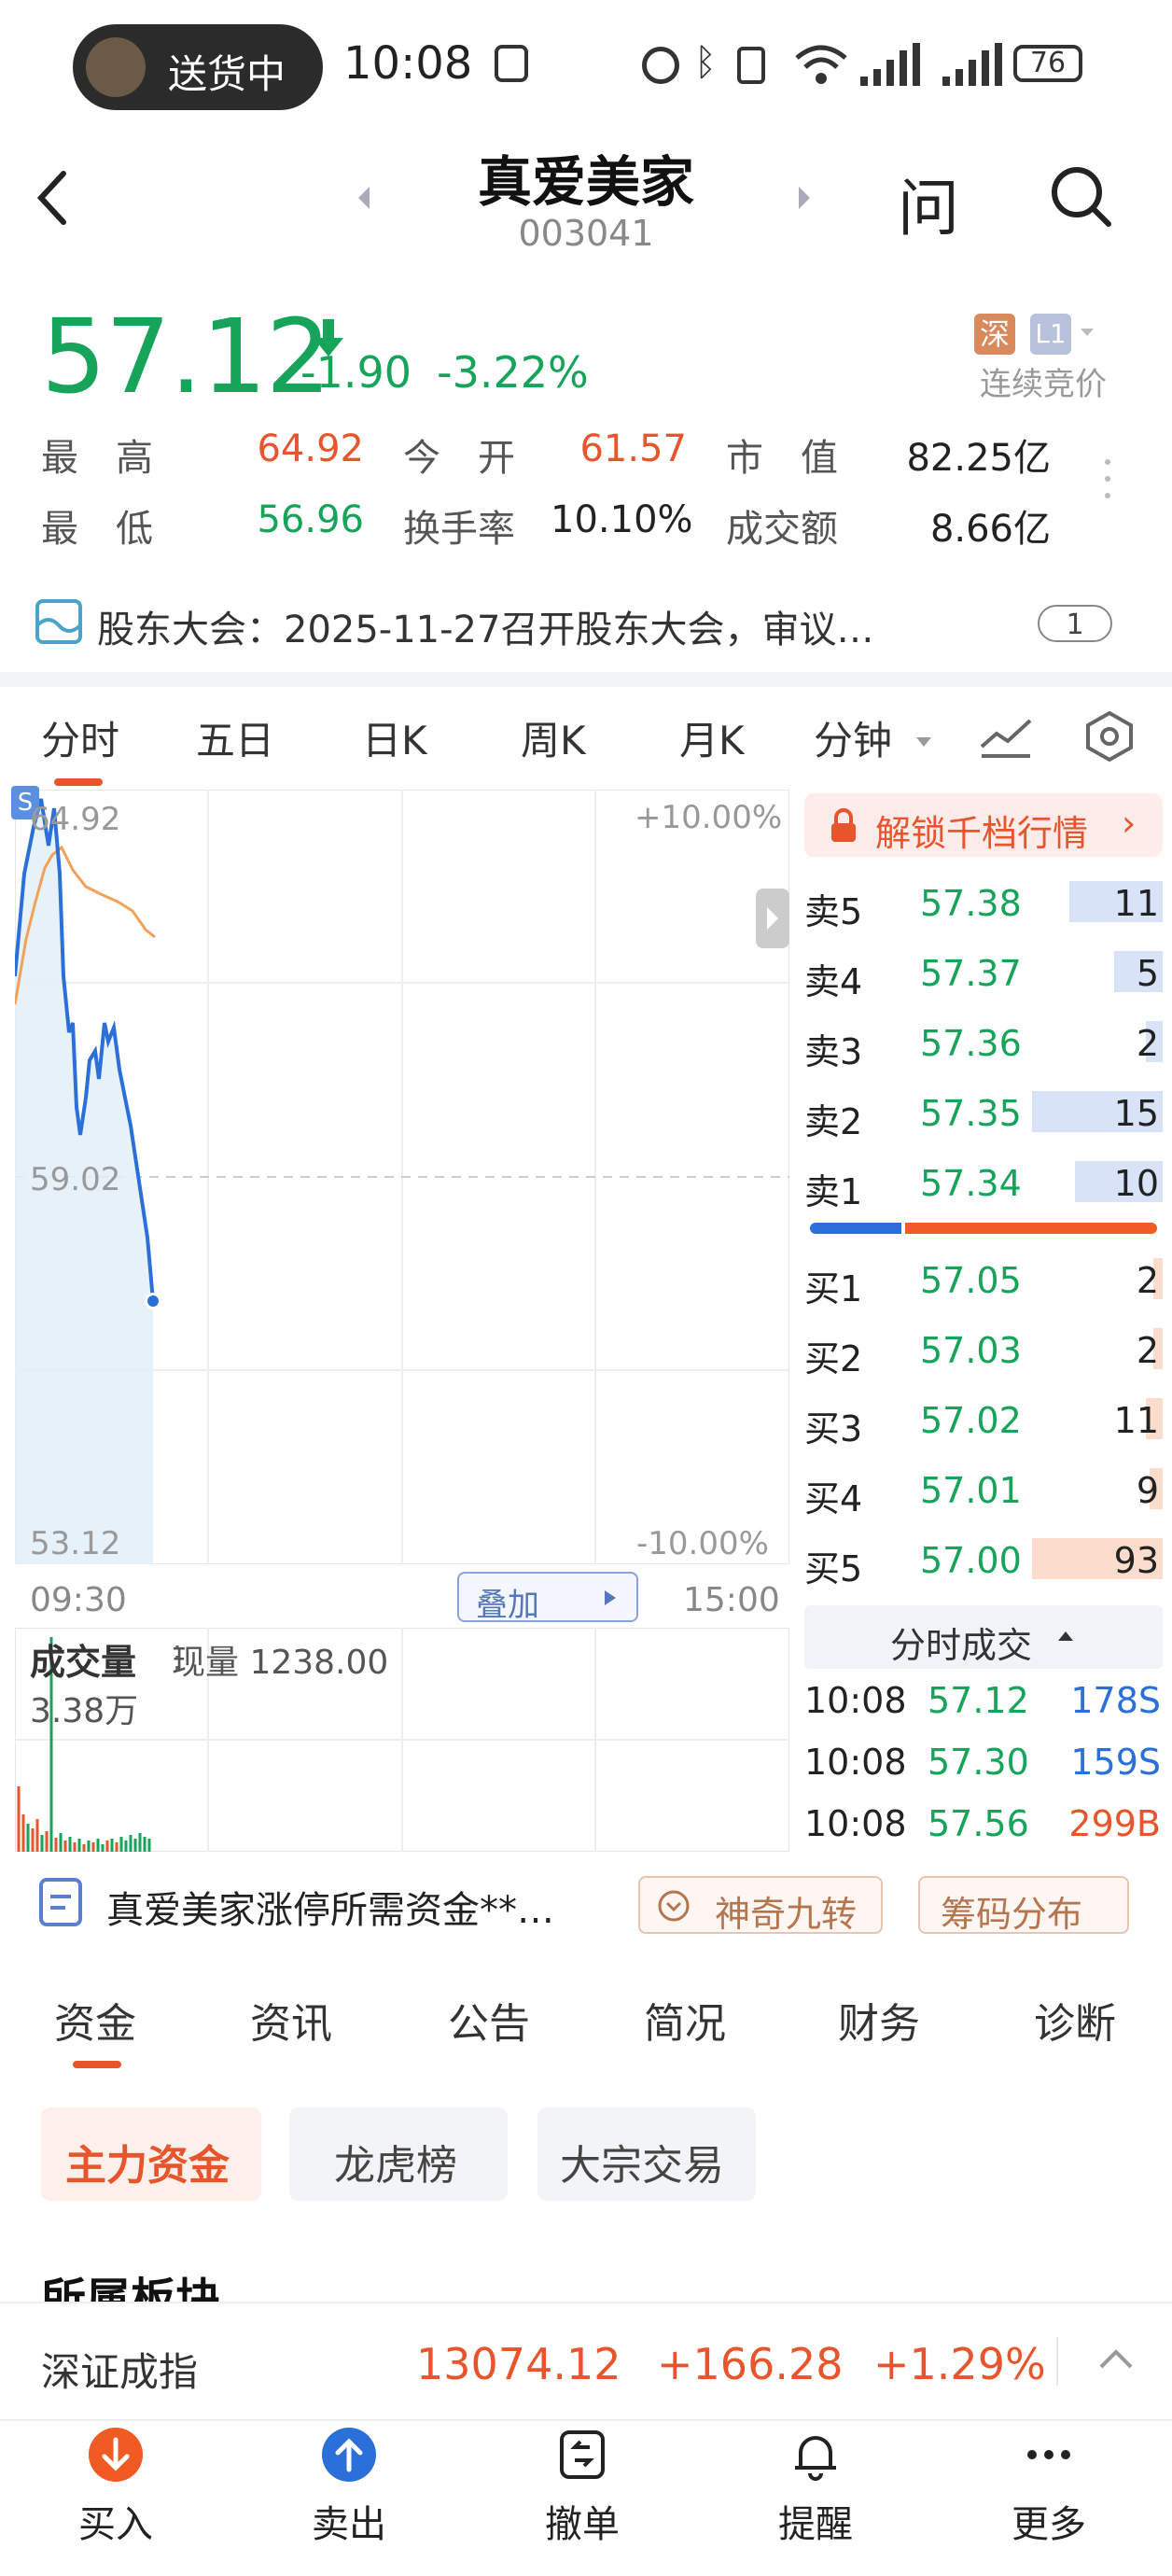  Describe the element at coordinates (1012, 1914) in the screenshot. I see `chip-distribution-label: 筹码分布` at that location.